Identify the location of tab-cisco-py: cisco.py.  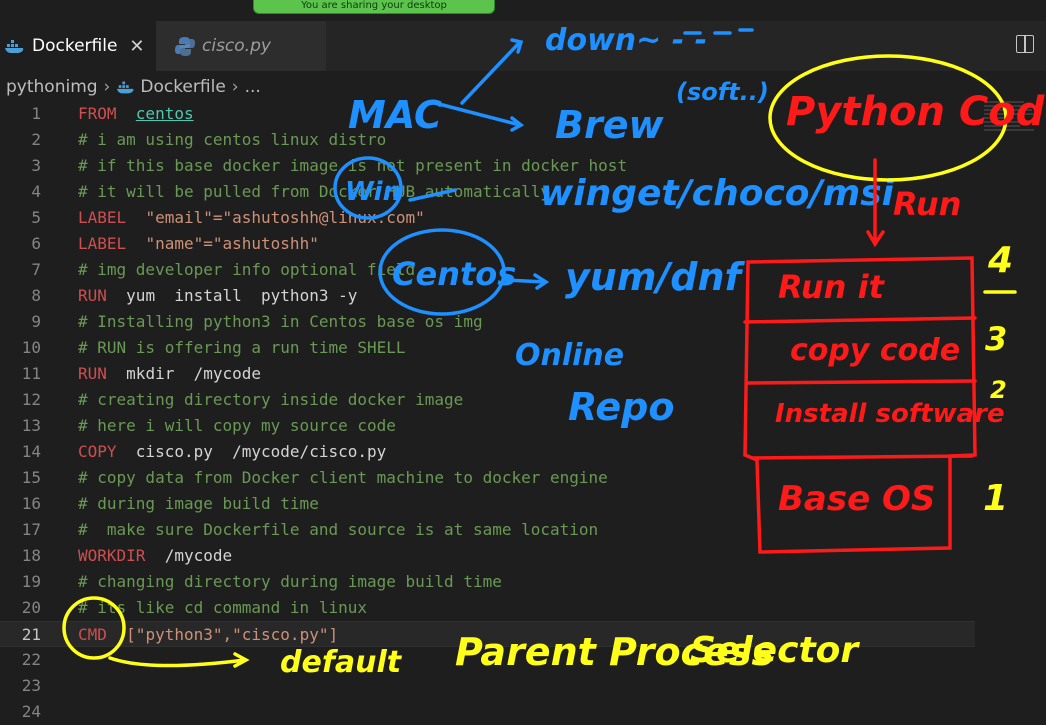
(241, 46).